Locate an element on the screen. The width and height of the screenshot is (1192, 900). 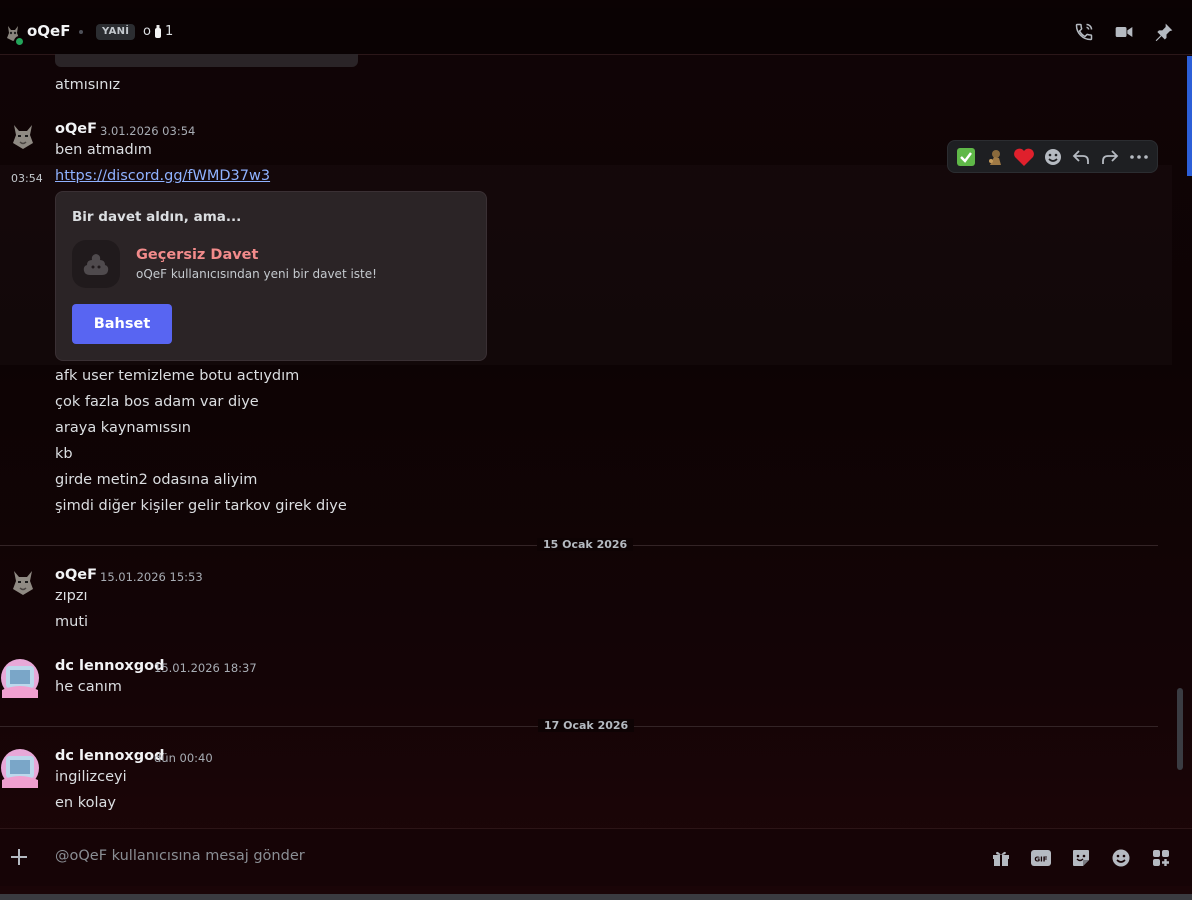
hover-timestamp: 03:54 is located at coordinates (27, 178).